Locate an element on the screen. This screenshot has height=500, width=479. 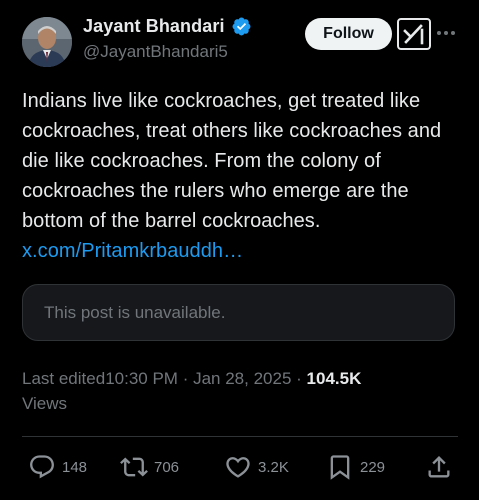
share-button is located at coordinates (439, 467).